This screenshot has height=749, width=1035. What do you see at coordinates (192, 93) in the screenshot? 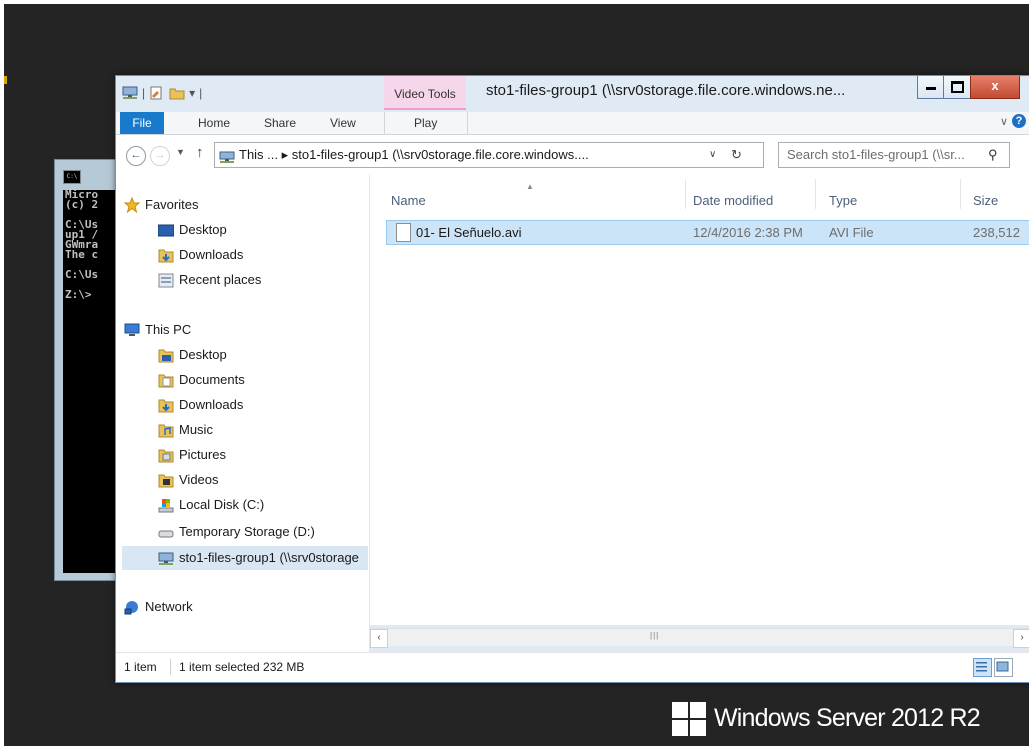
I see `qat-dropdown-icon: ▾` at bounding box center [192, 93].